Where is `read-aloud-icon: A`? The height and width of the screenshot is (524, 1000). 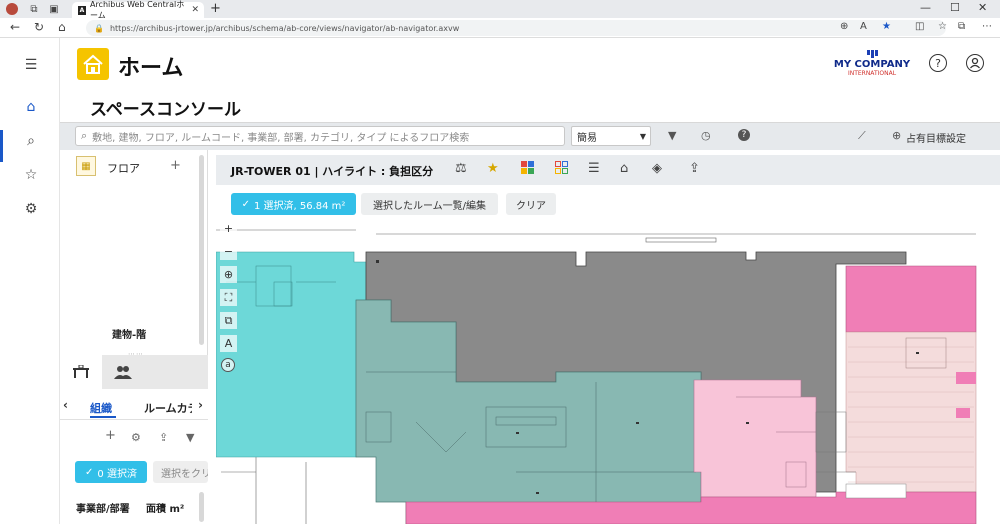 read-aloud-icon: A is located at coordinates (863, 26).